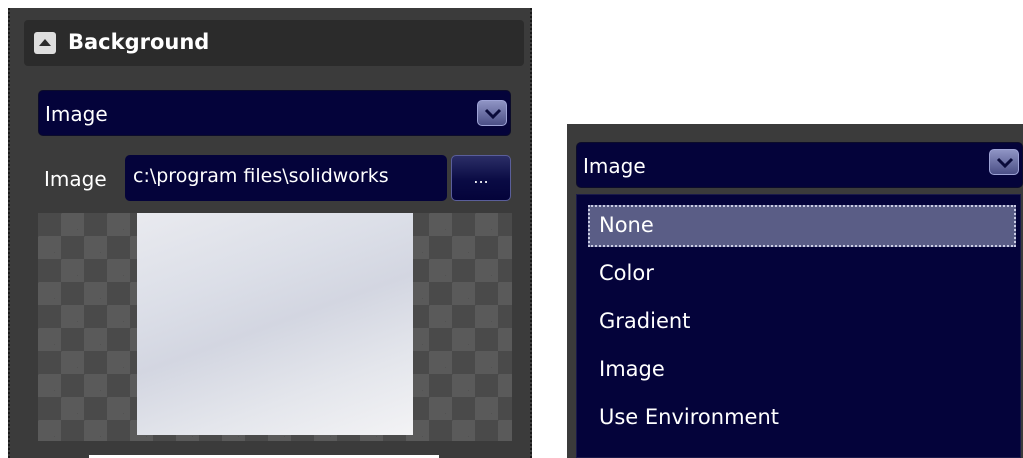  Describe the element at coordinates (802, 226) in the screenshot. I see `option-none: None` at that location.